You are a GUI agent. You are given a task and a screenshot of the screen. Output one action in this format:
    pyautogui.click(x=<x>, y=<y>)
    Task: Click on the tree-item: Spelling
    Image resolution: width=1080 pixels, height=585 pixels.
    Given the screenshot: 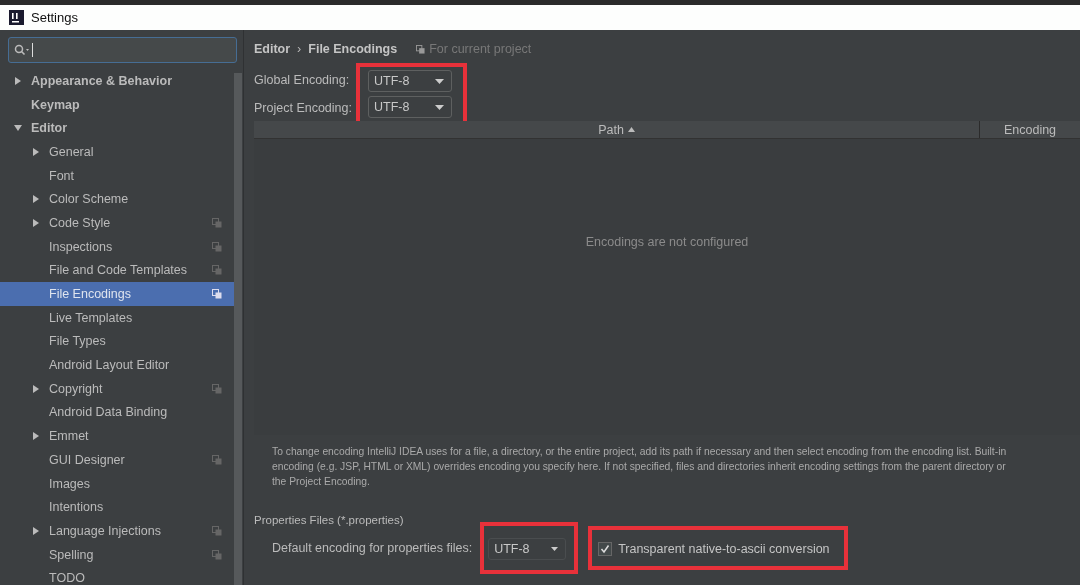 What is the action you would take?
    pyautogui.click(x=117, y=554)
    